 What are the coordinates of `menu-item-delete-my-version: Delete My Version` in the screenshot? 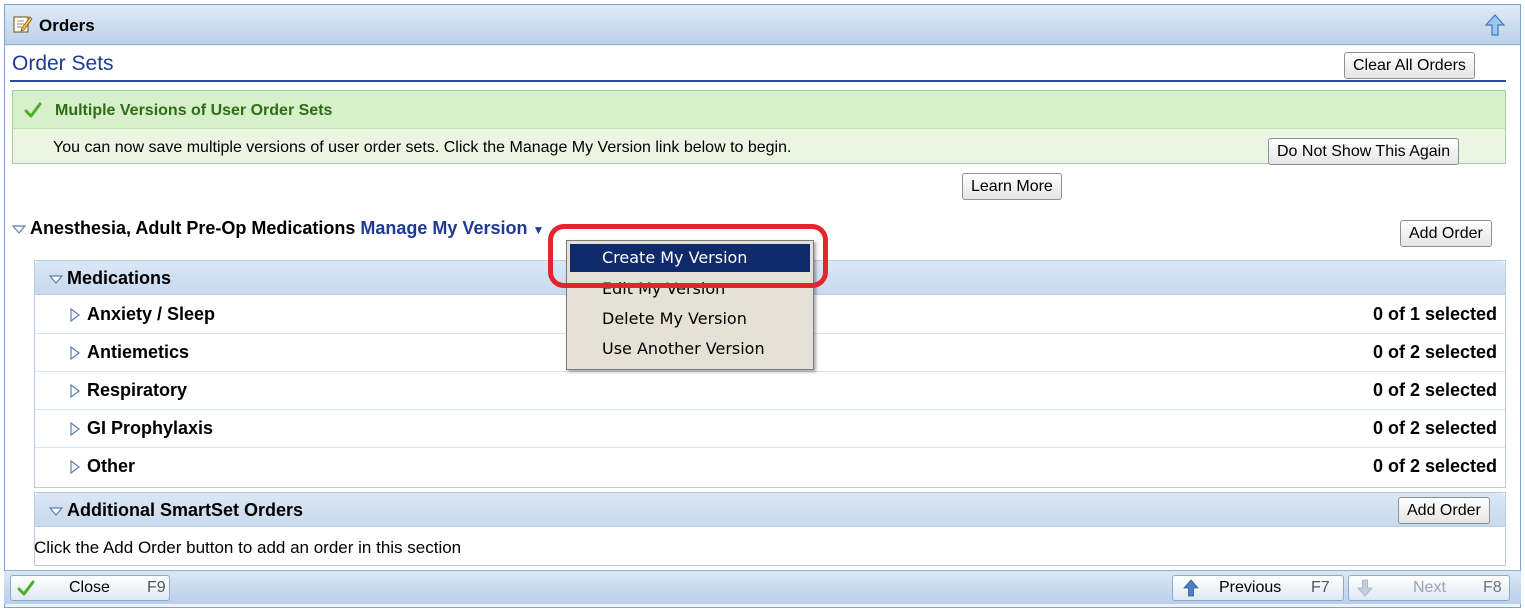 It's located at (690, 319).